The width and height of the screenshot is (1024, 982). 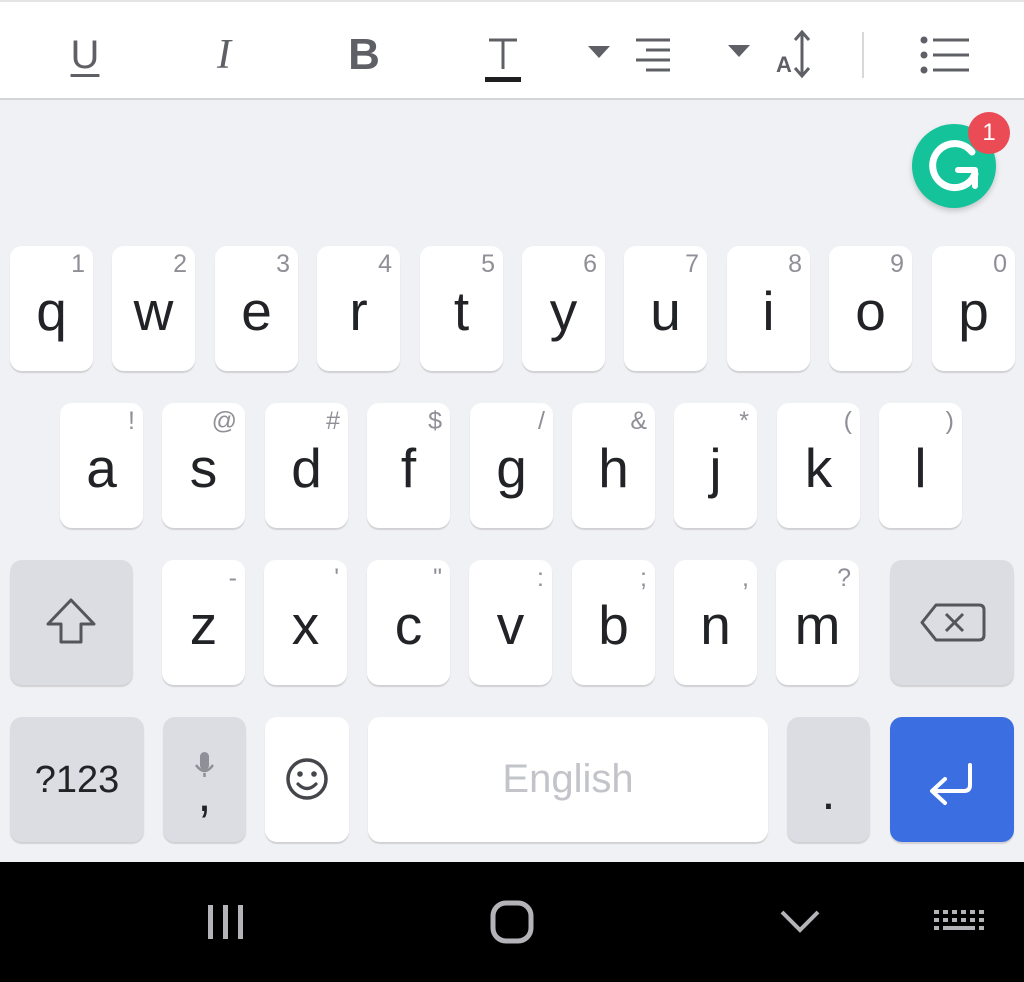 I want to click on comma-key: ,, so click(x=204, y=779).